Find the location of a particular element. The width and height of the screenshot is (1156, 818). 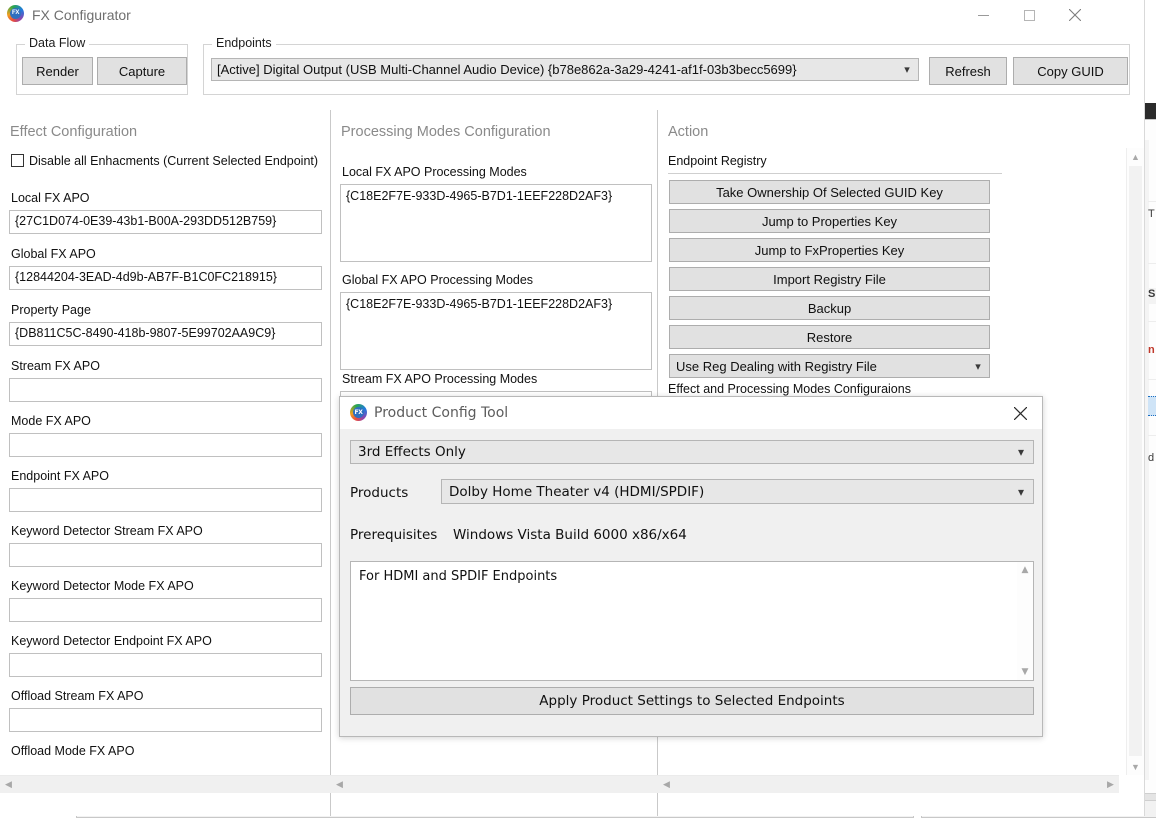

background-text: T is located at coordinates (1151, 214).